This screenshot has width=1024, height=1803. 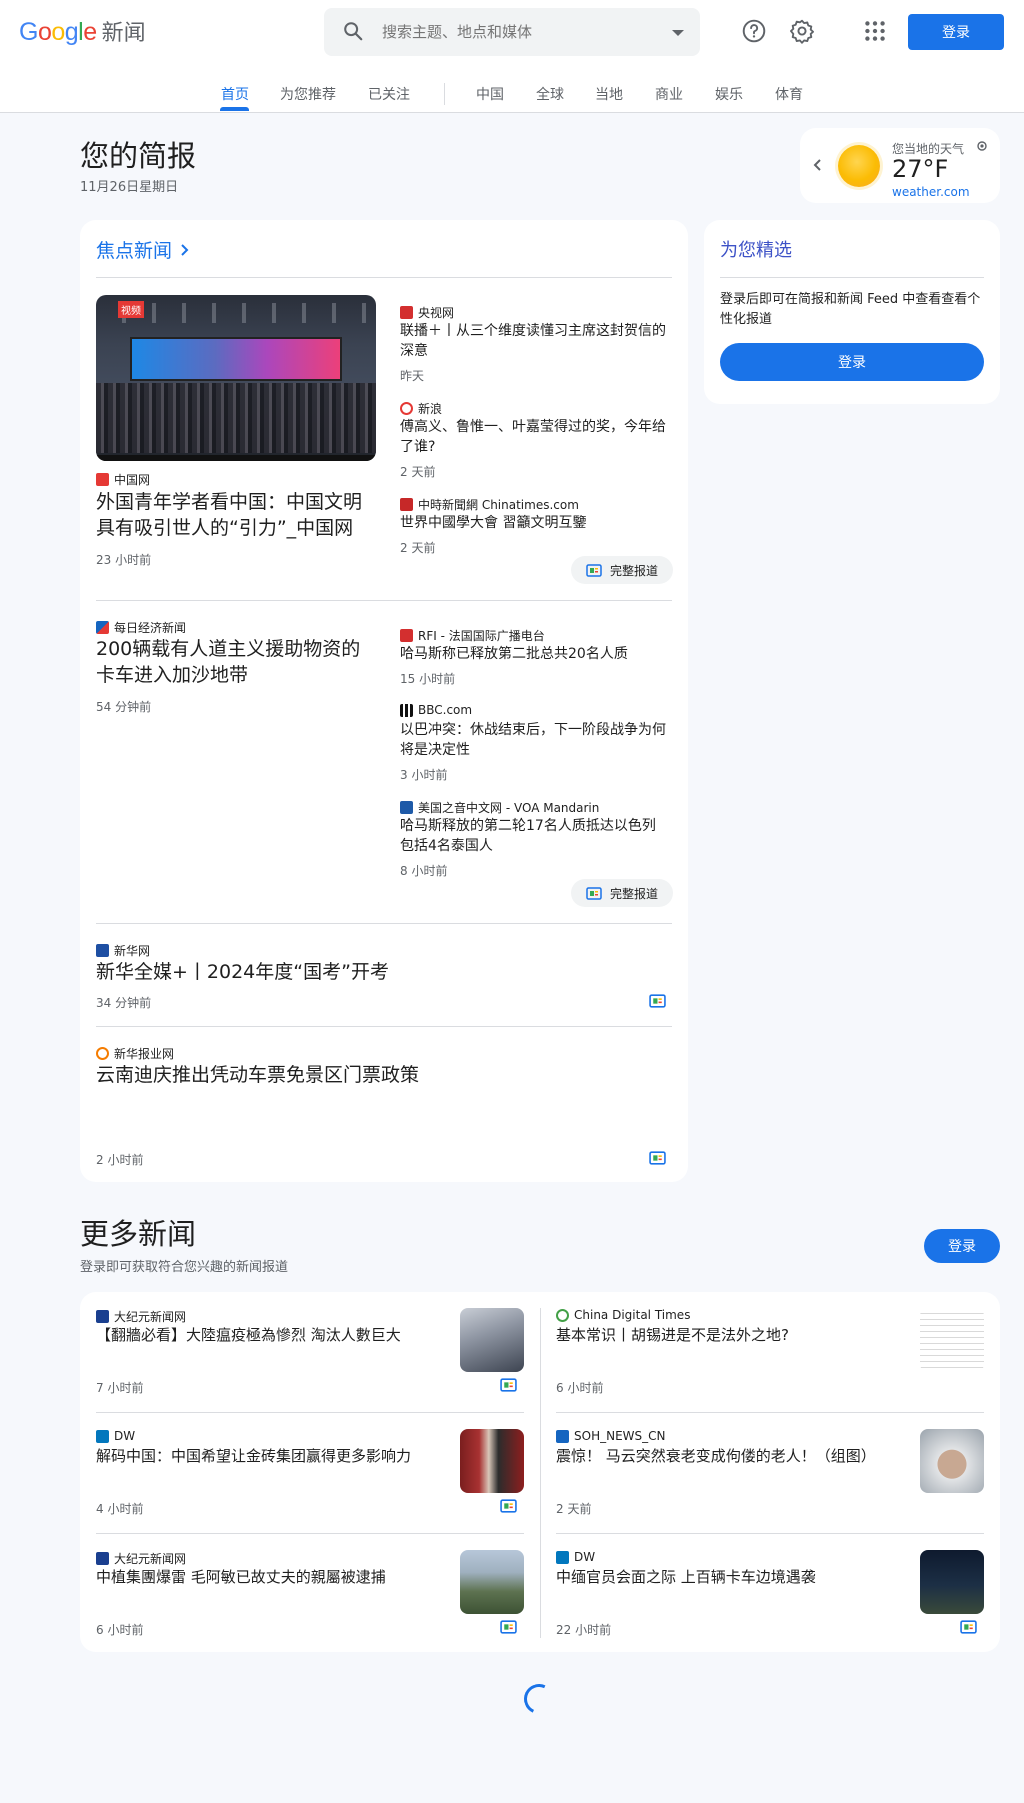 I want to click on search-input, so click(x=522, y=32).